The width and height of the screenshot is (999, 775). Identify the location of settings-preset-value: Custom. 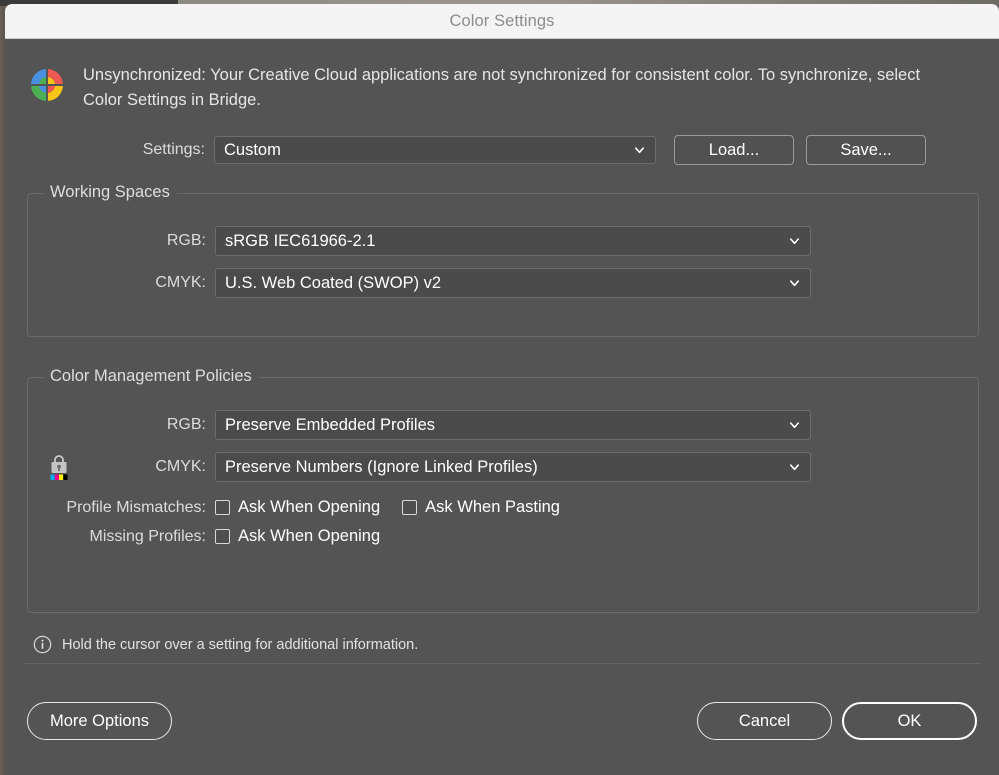
(252, 149).